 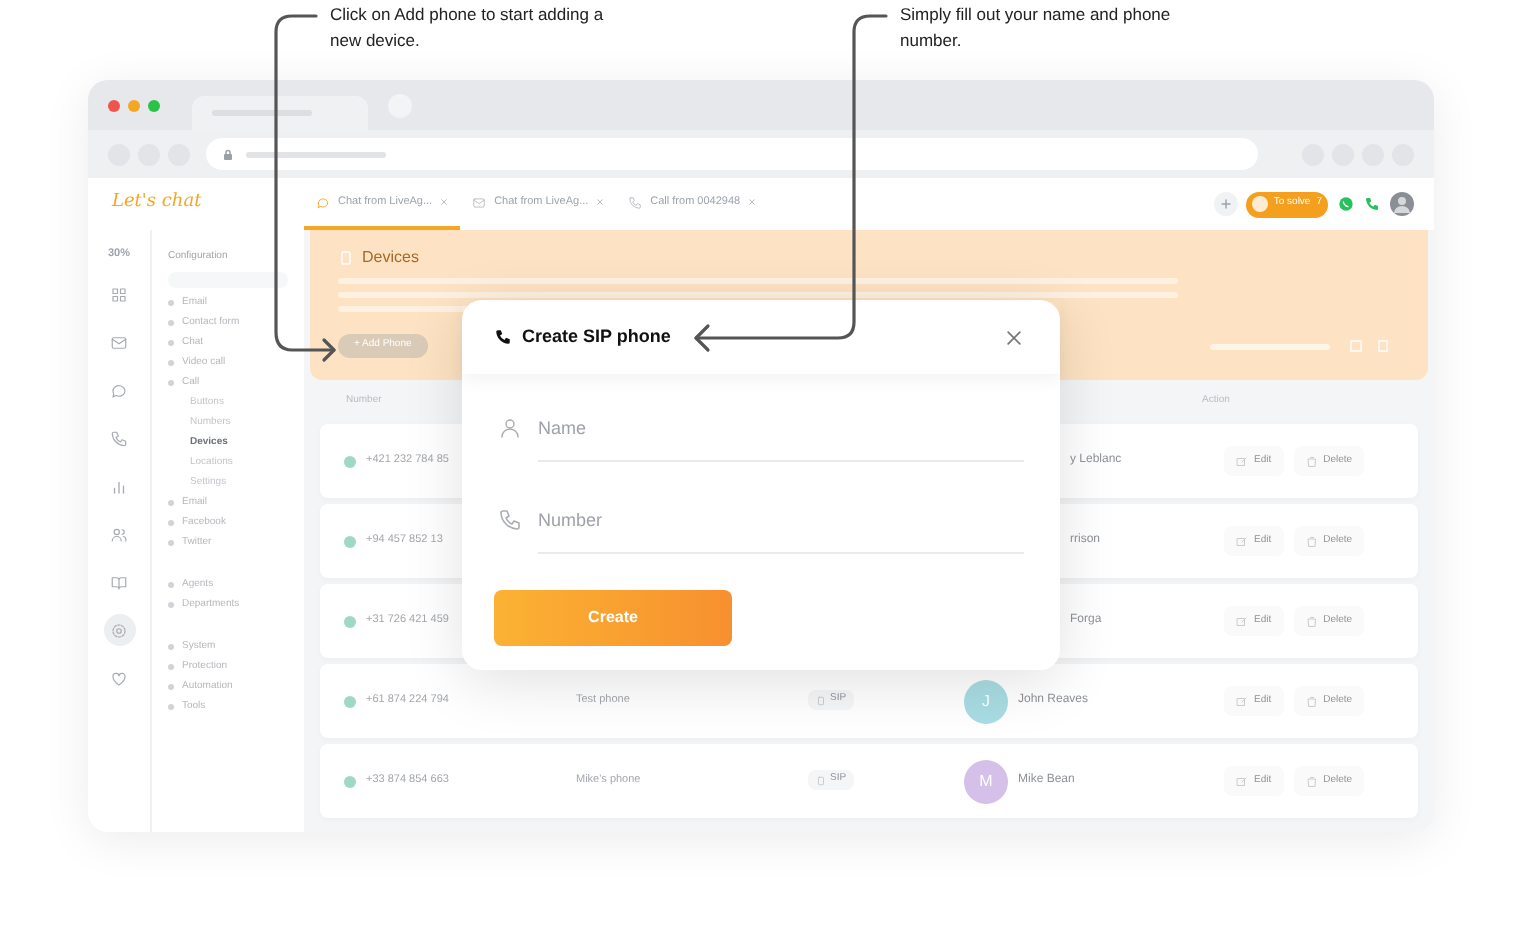 I want to click on sidebar-button, so click(x=119, y=630).